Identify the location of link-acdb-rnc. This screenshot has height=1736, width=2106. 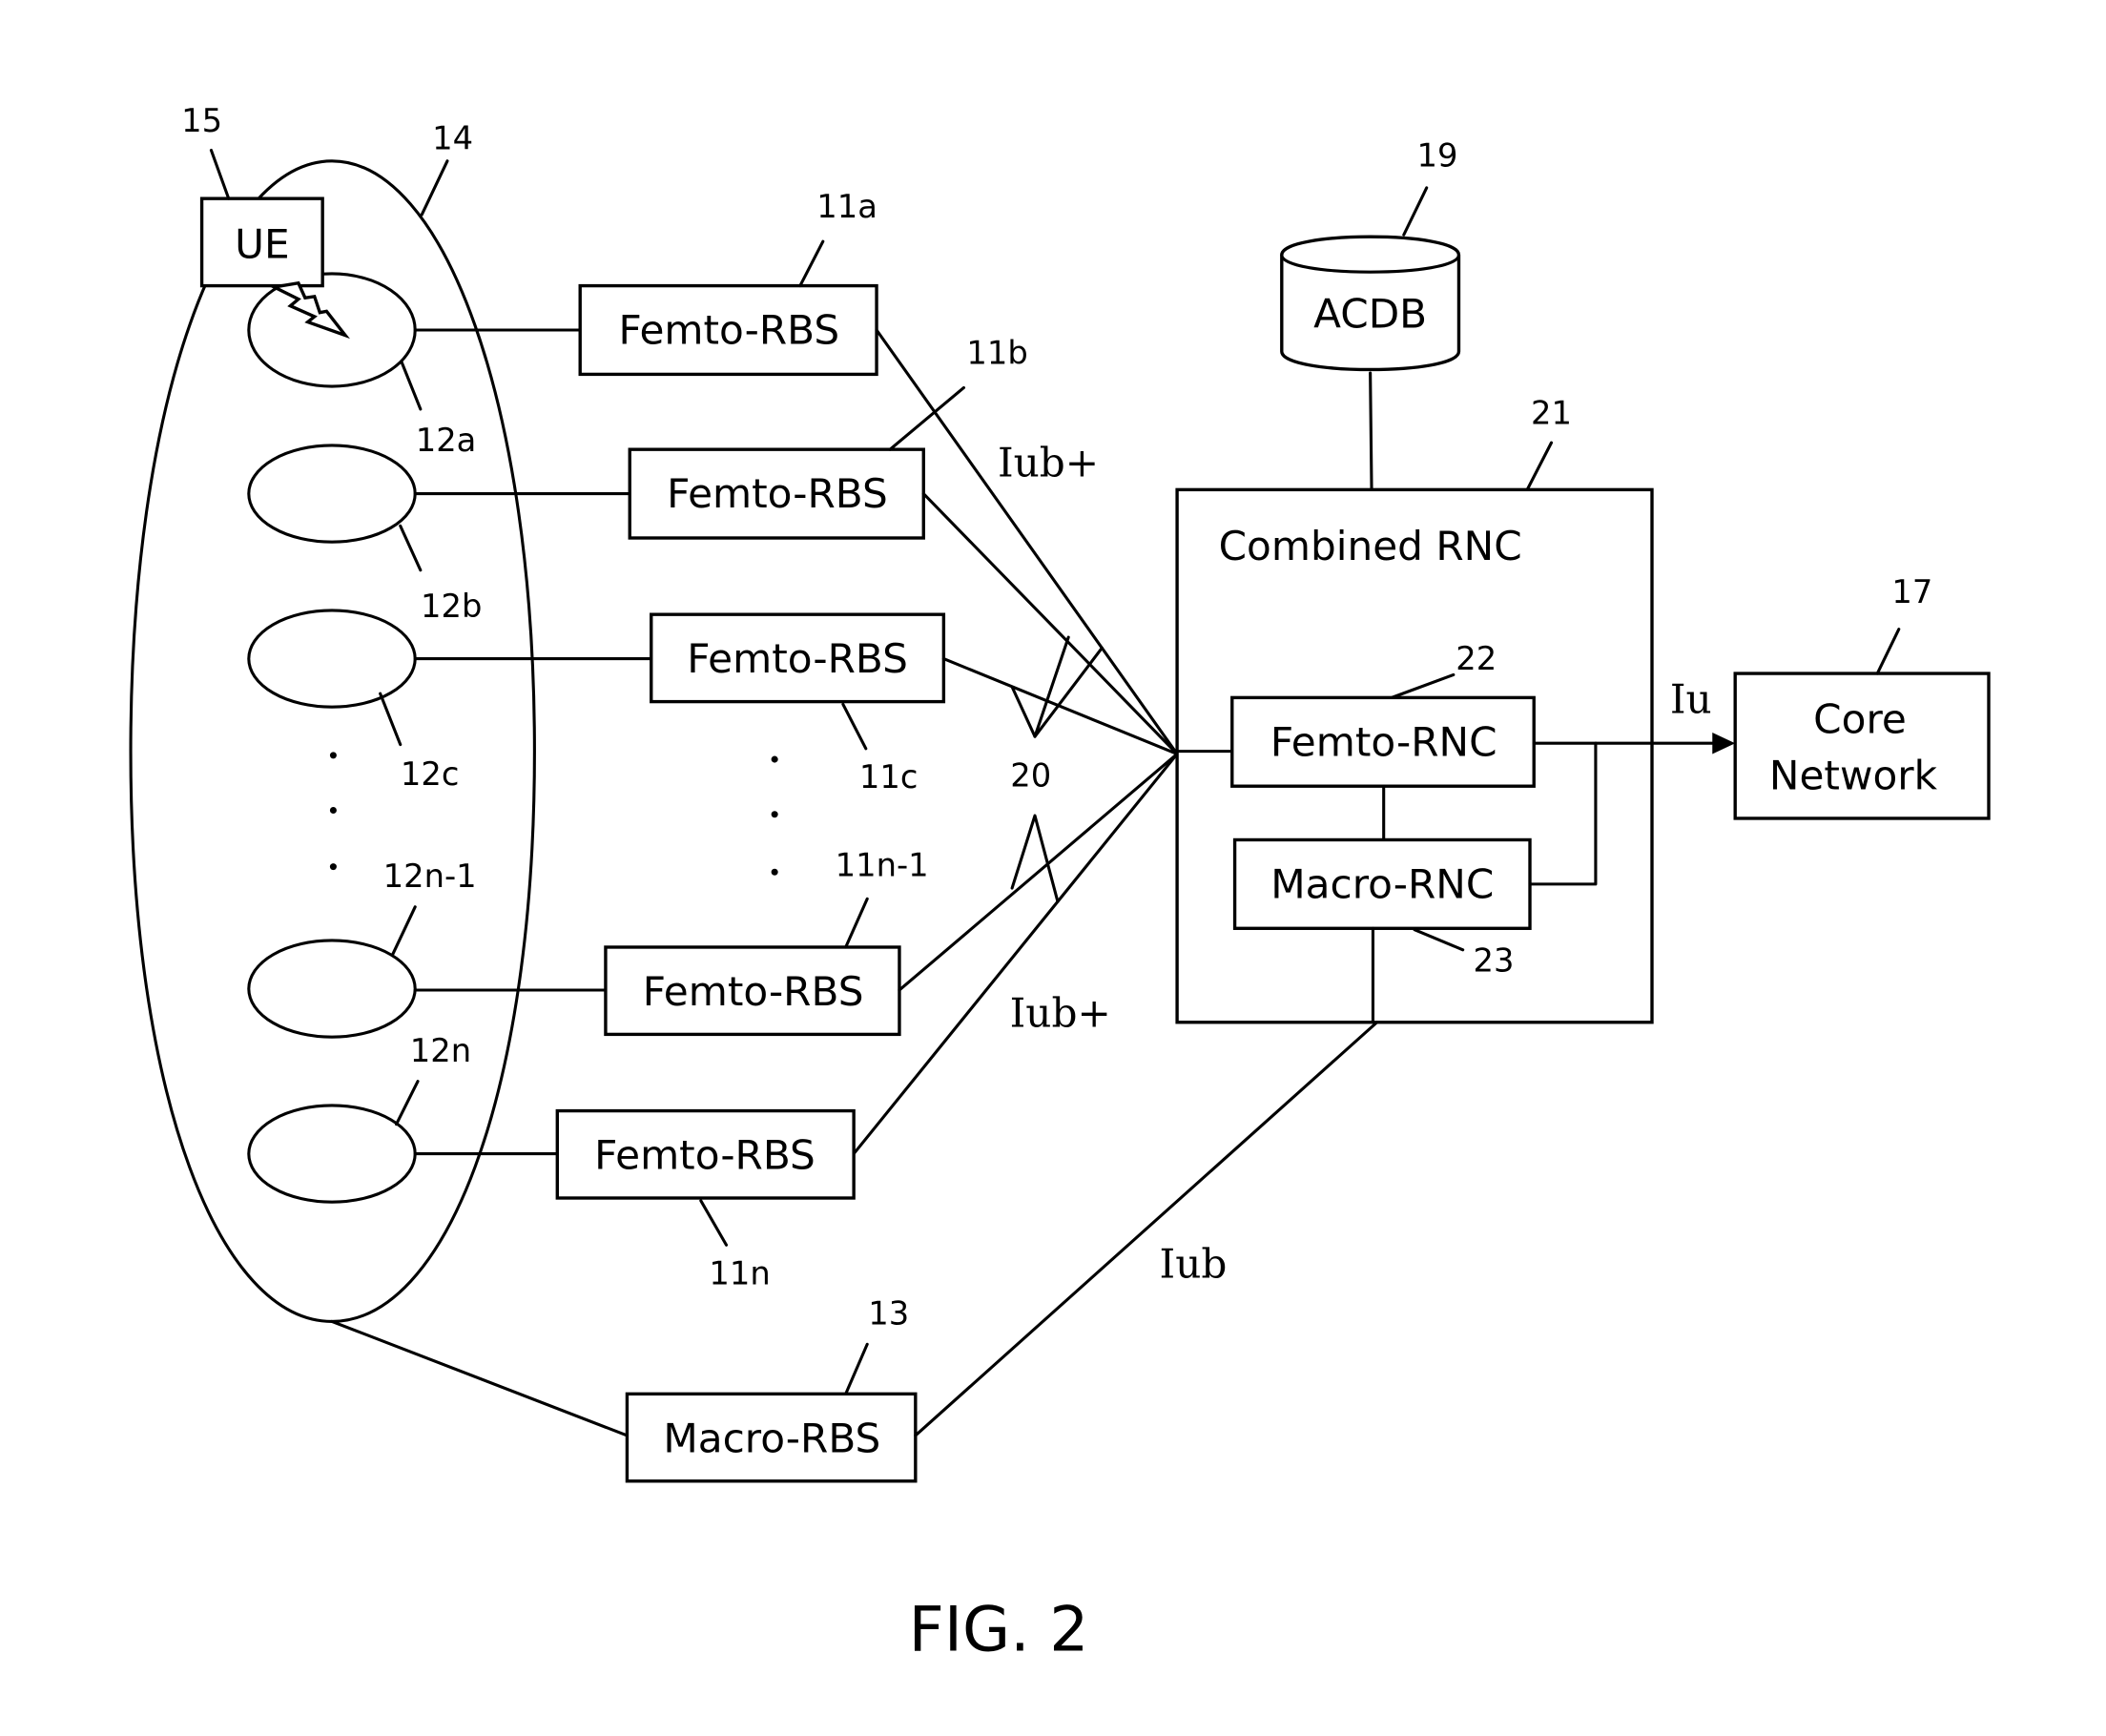
(1371, 431).